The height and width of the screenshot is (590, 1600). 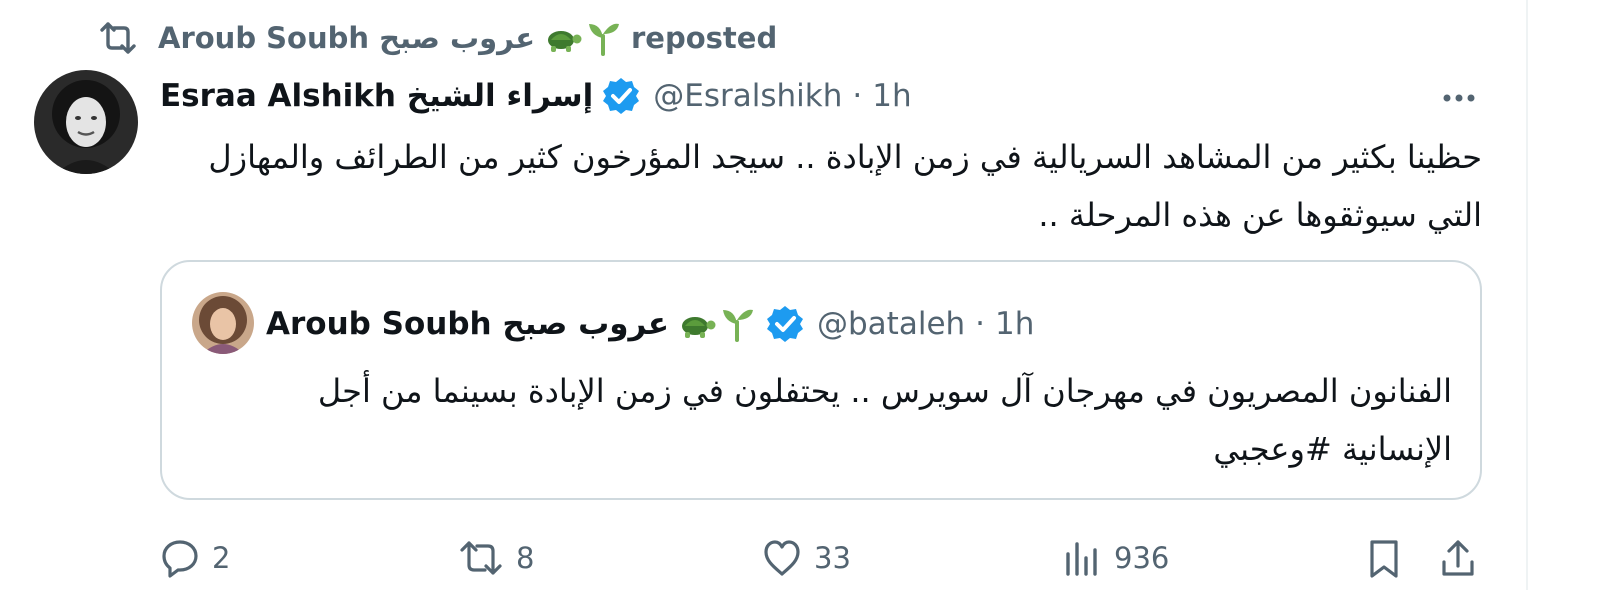 What do you see at coordinates (1081, 559) in the screenshot?
I see `views-chart-icon` at bounding box center [1081, 559].